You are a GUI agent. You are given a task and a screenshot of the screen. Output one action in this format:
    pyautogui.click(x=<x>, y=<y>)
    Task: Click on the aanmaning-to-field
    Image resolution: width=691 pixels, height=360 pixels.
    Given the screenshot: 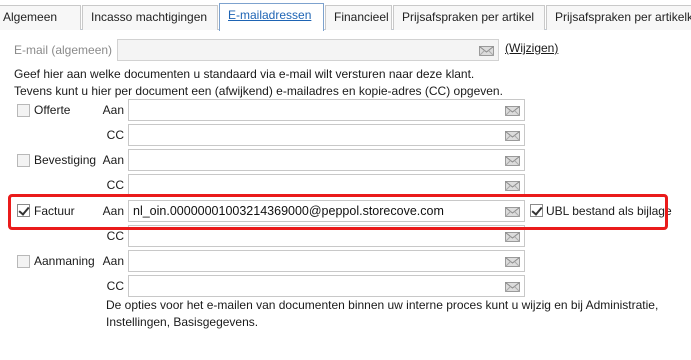 What is the action you would take?
    pyautogui.click(x=326, y=261)
    